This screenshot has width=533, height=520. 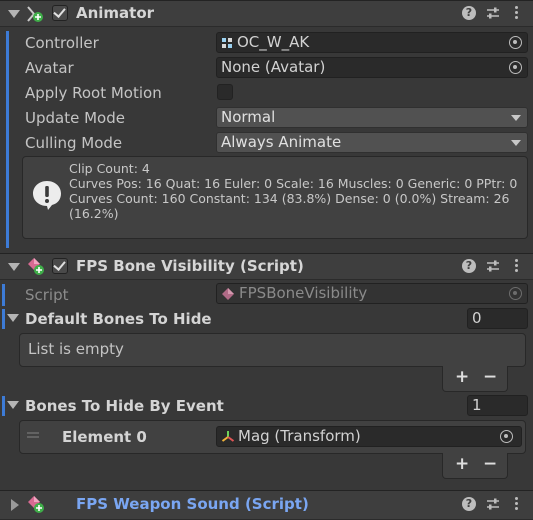 What do you see at coordinates (372, 117) in the screenshot?
I see `update-mode-dropdown: Normal` at bounding box center [372, 117].